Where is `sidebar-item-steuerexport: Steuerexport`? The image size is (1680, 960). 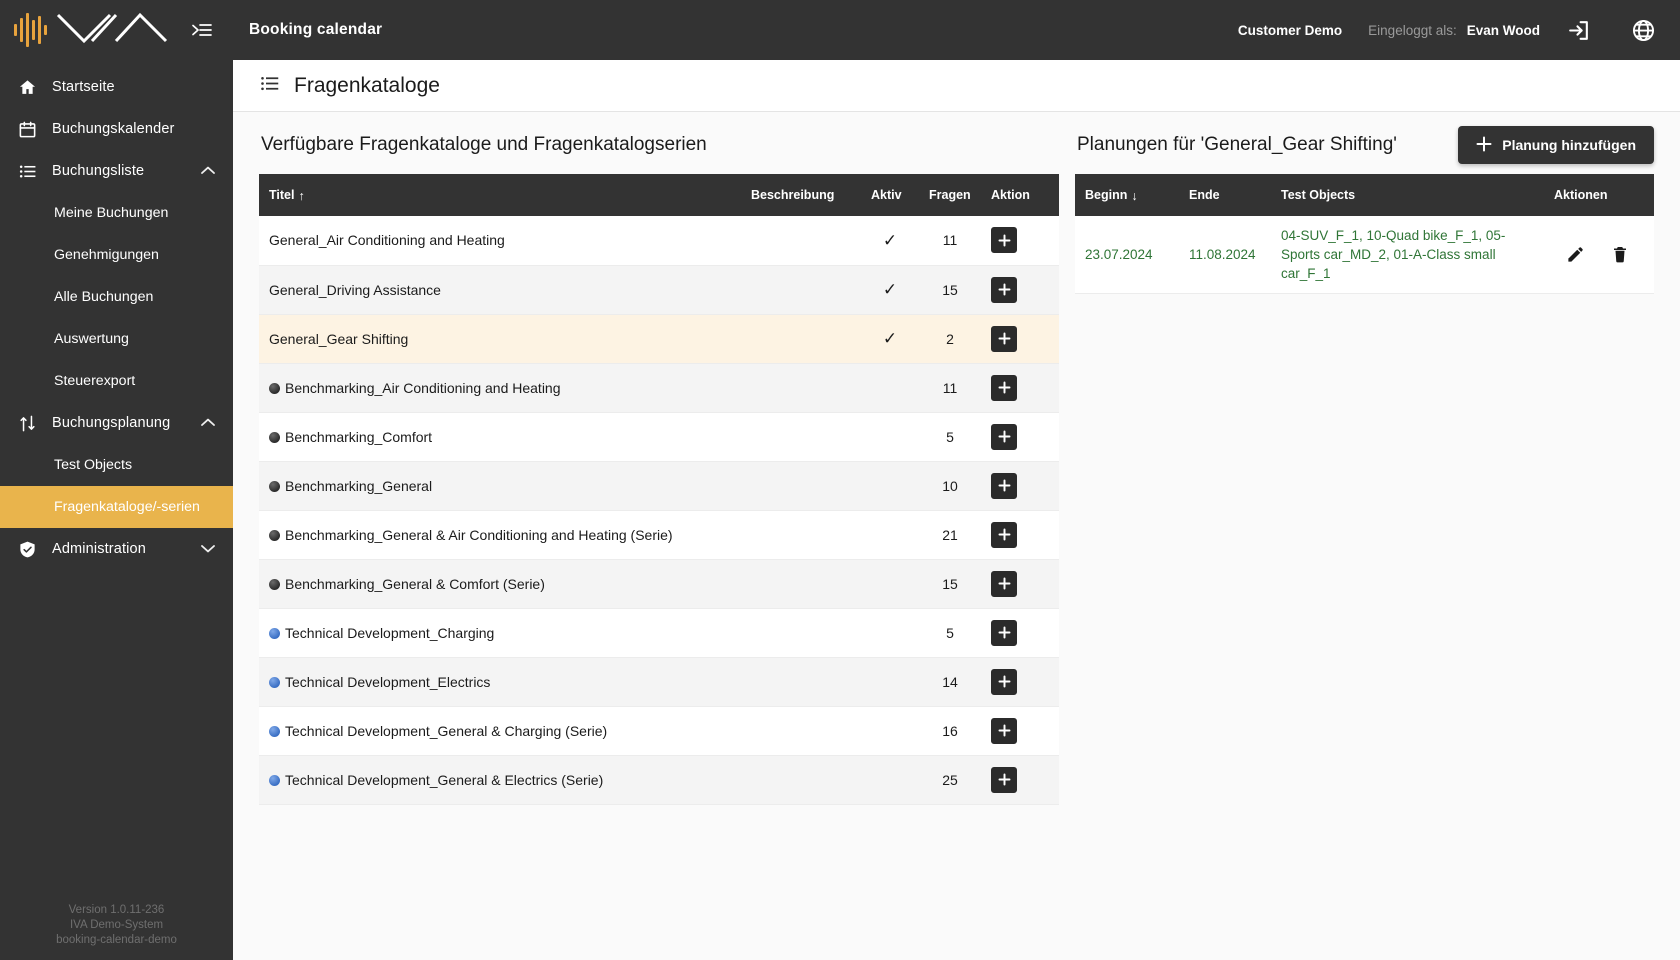
sidebar-item-steuerexport: Steuerexport is located at coordinates (116, 381).